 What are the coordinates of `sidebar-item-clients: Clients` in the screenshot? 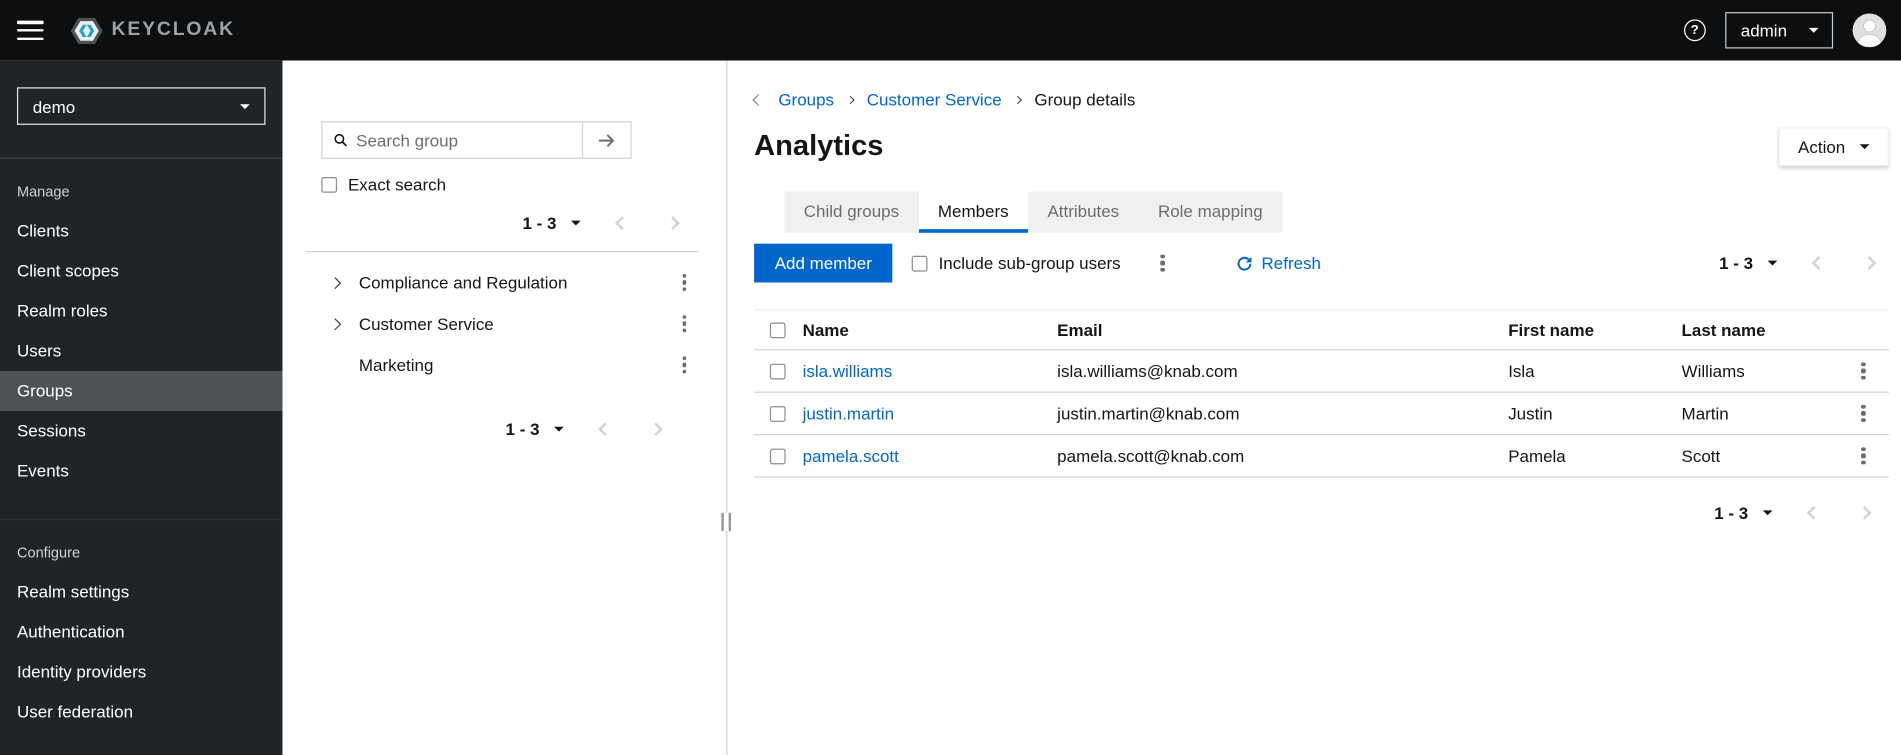 It's located at (141, 231).